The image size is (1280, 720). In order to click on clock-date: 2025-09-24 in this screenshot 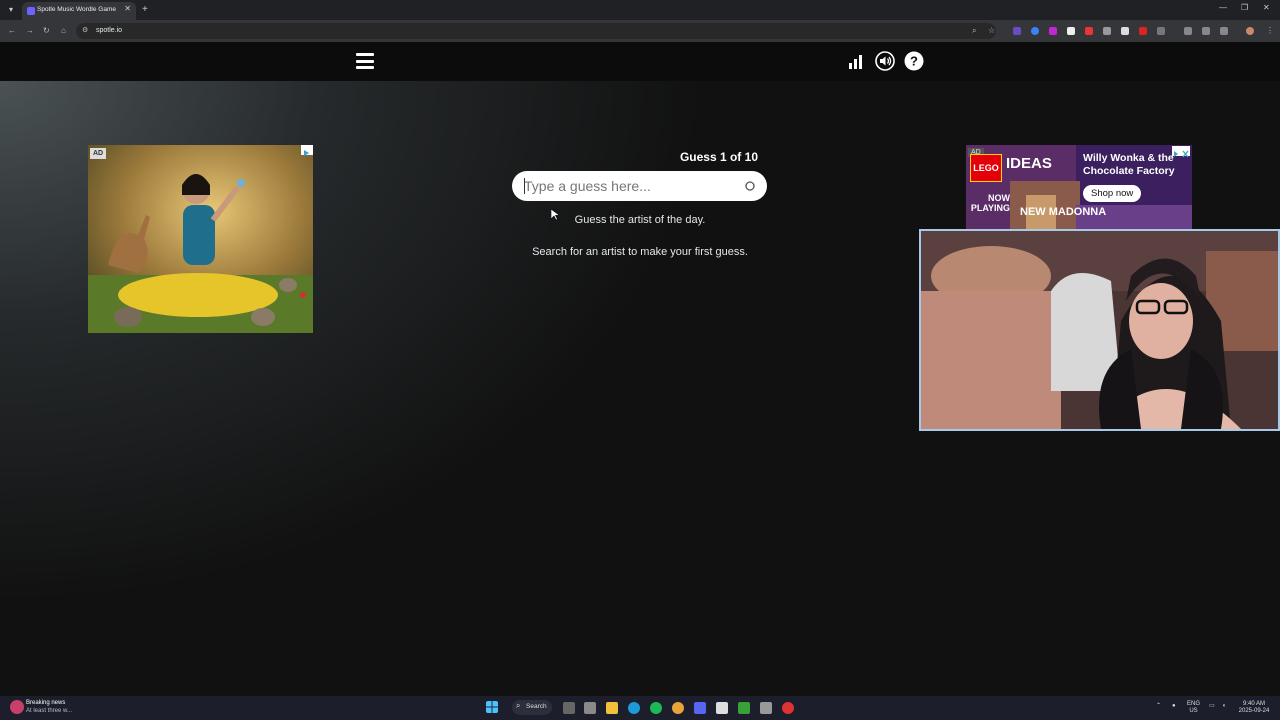, I will do `click(1254, 711)`.